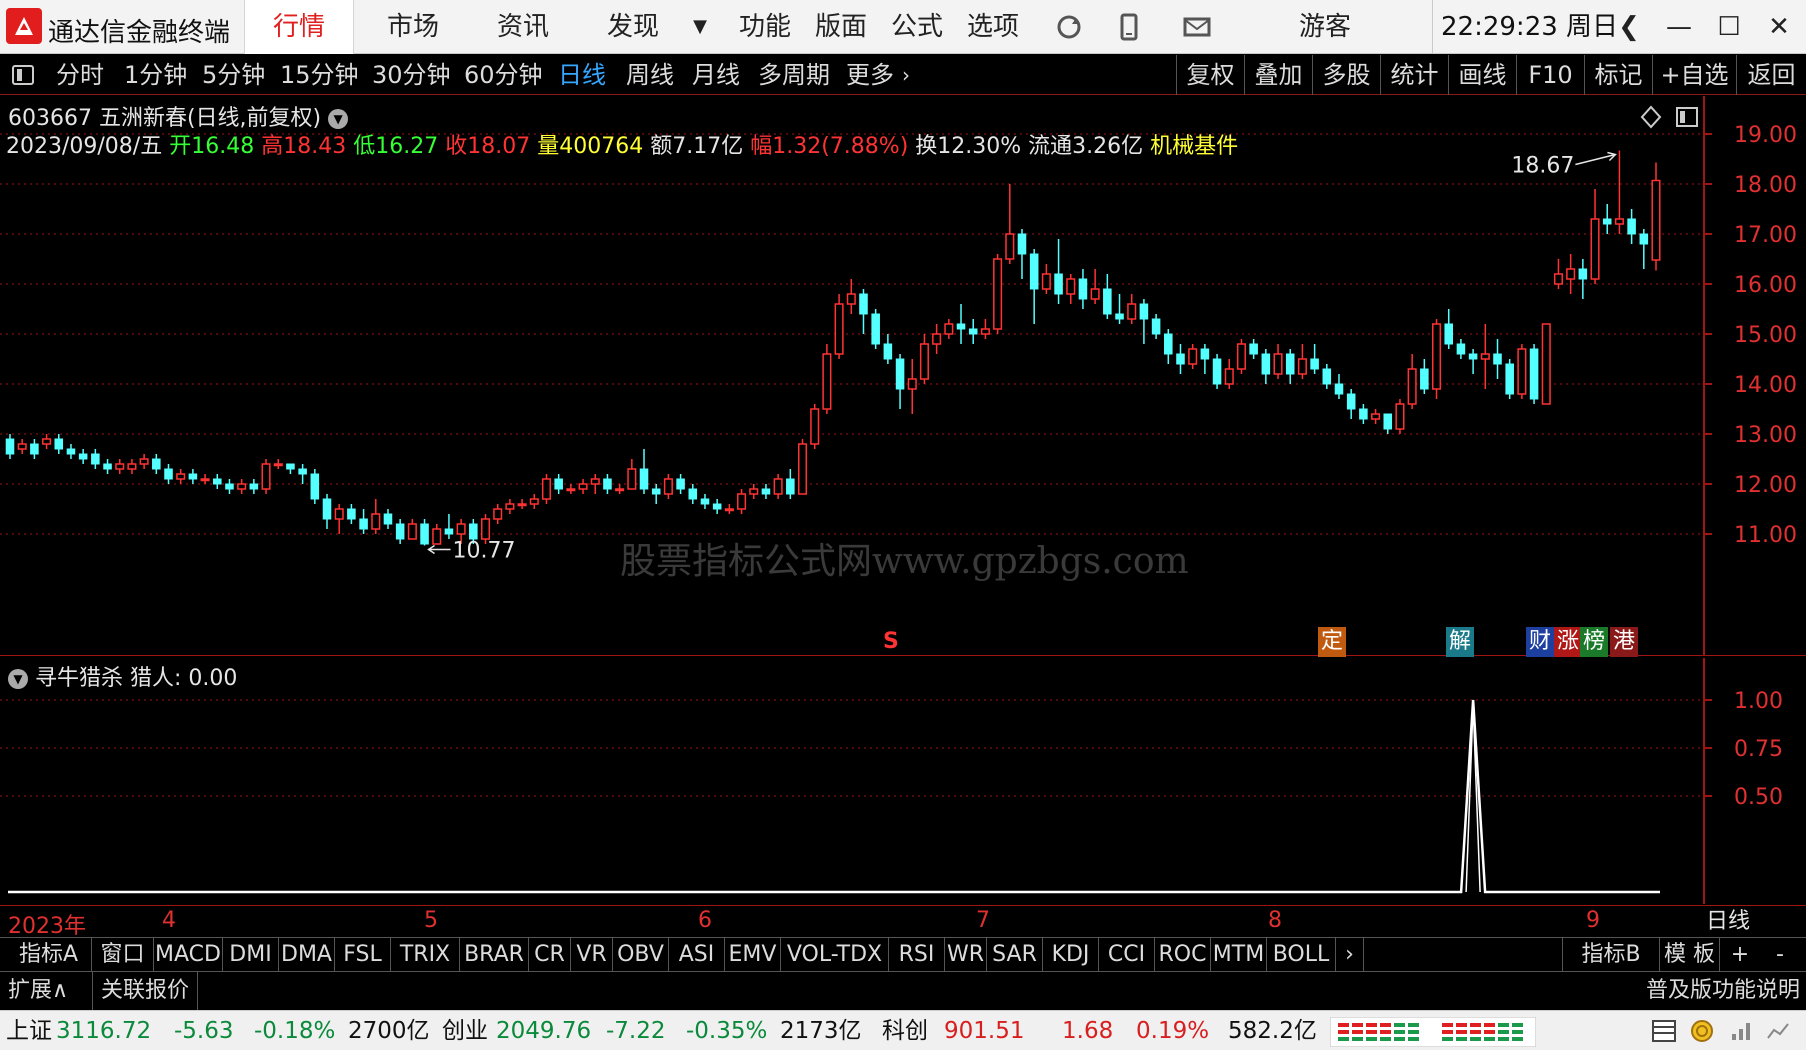 The height and width of the screenshot is (1050, 1806). I want to click on tab-wr: WR, so click(966, 955).